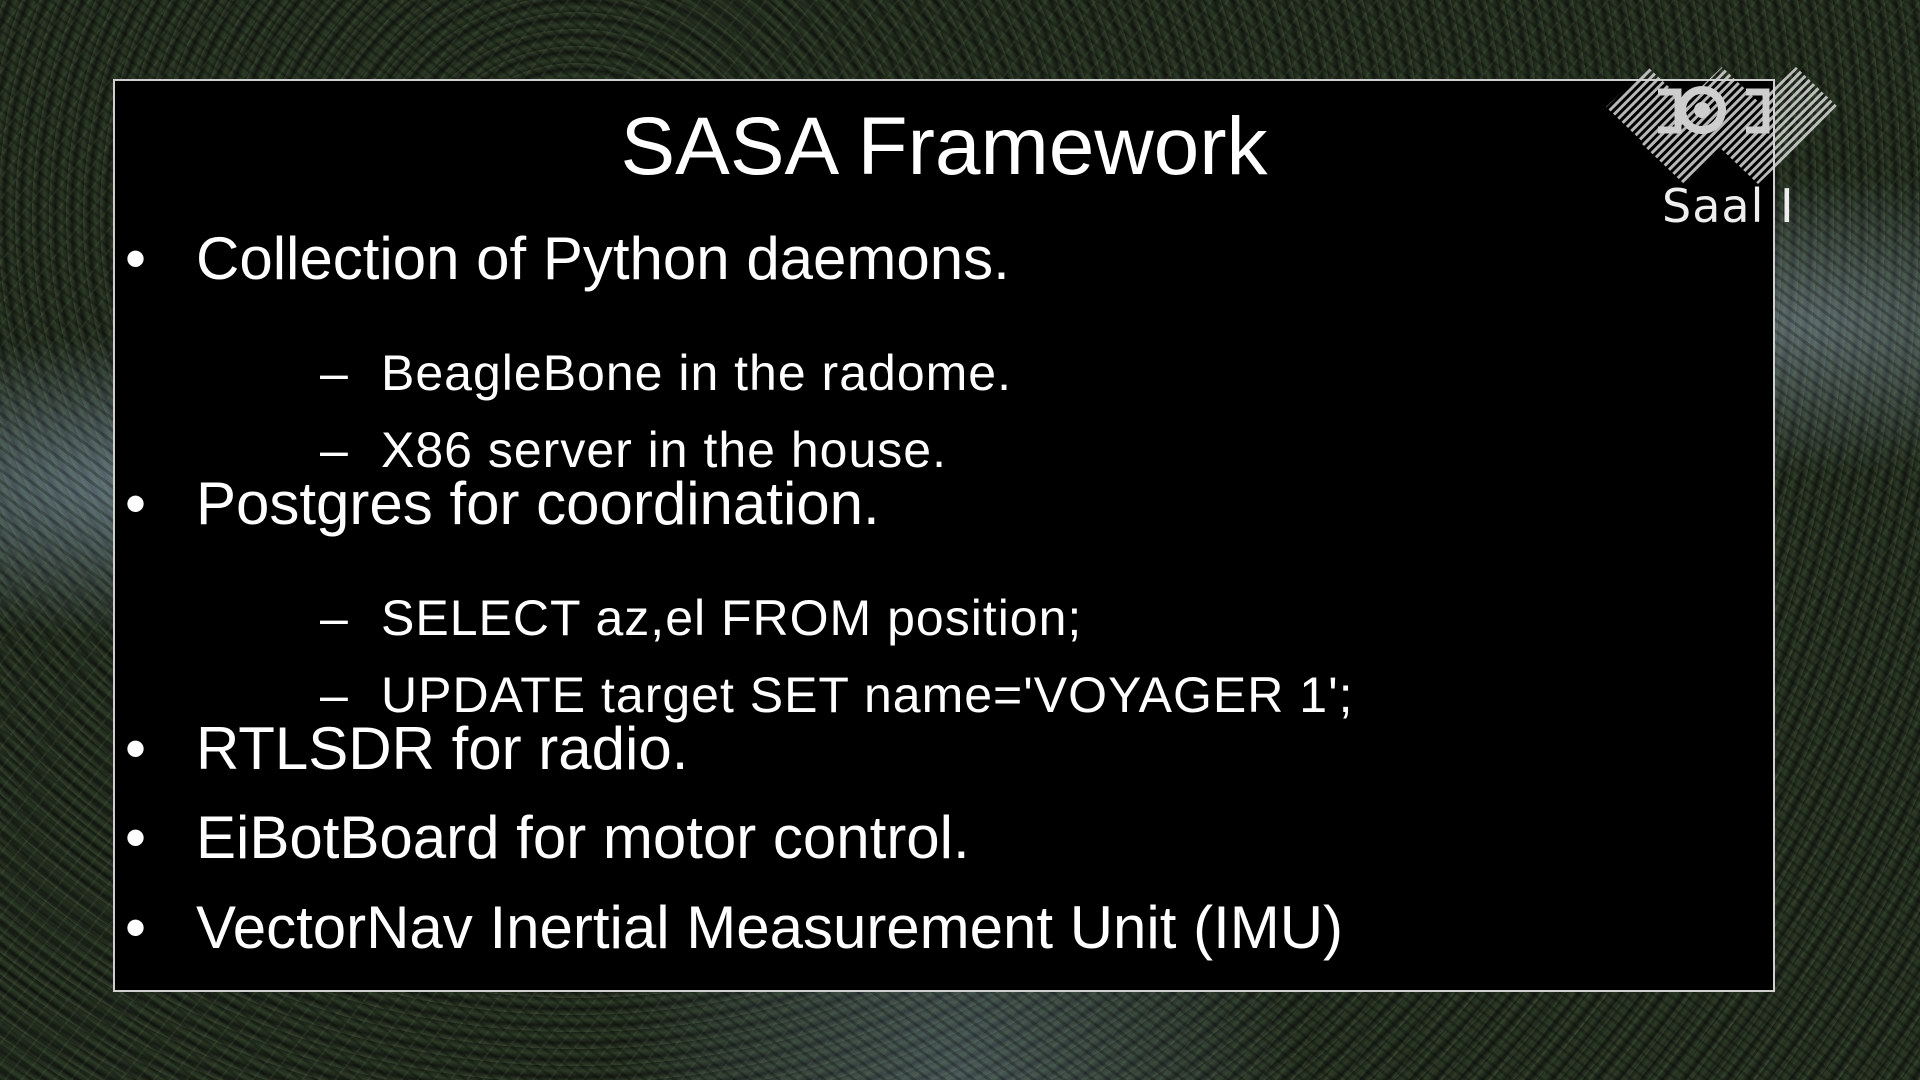 The height and width of the screenshot is (1080, 1920). I want to click on sub-text: UPDATE target SET name='VOYAGER 1';, so click(867, 695).